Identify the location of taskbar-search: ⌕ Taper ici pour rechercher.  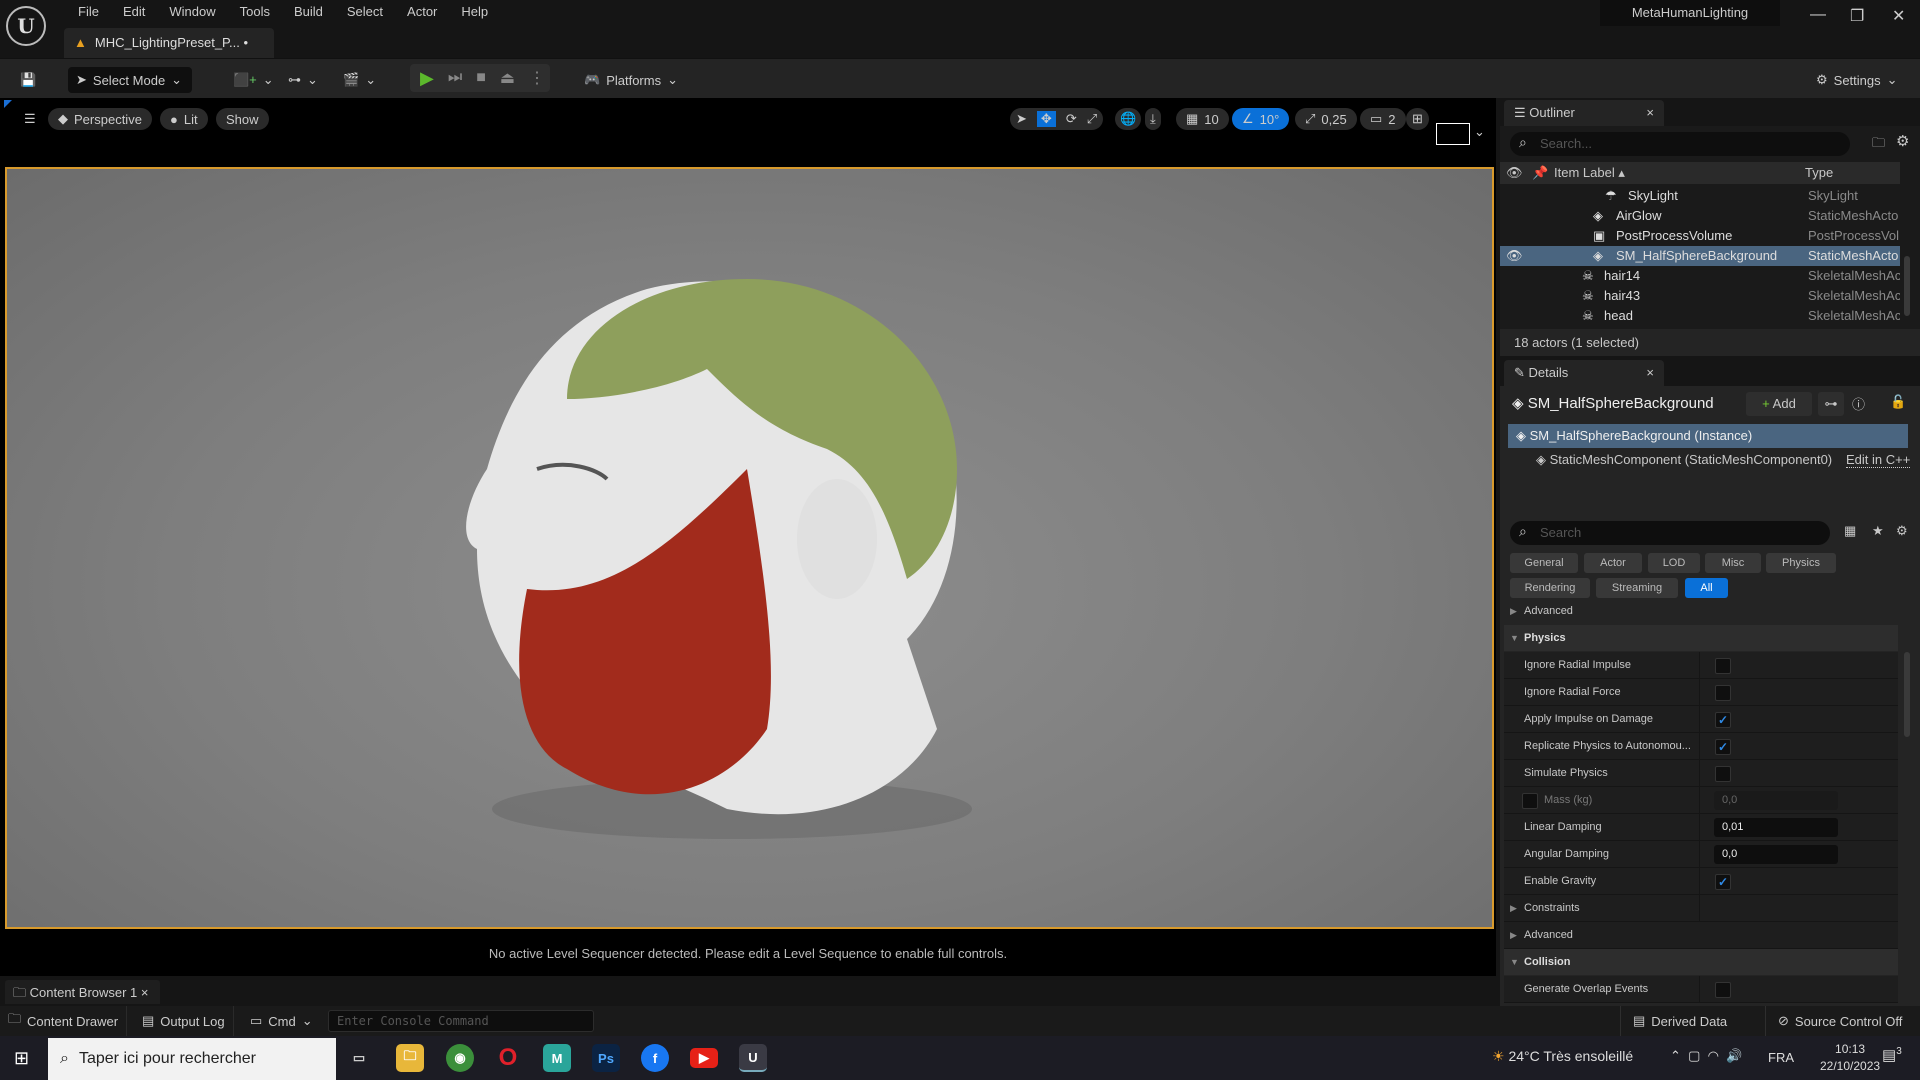
(192, 1059).